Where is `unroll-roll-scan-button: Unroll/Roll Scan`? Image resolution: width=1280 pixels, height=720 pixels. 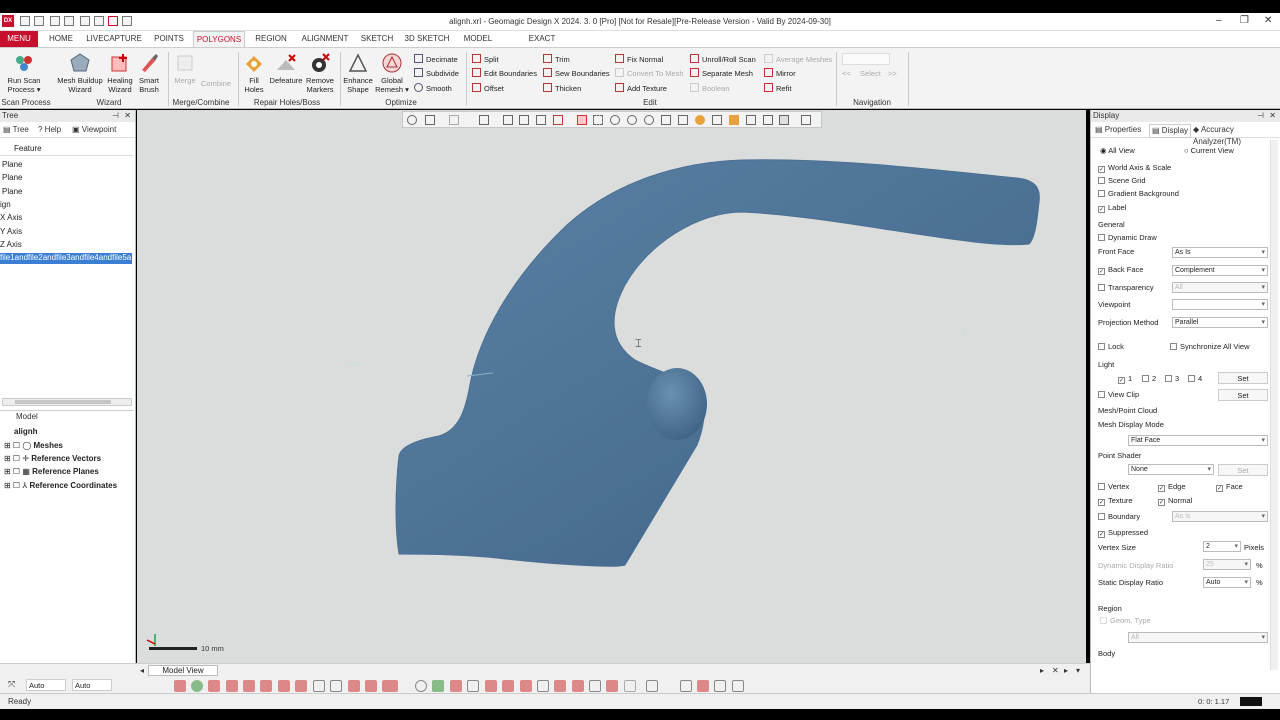 unroll-roll-scan-button: Unroll/Roll Scan is located at coordinates (723, 60).